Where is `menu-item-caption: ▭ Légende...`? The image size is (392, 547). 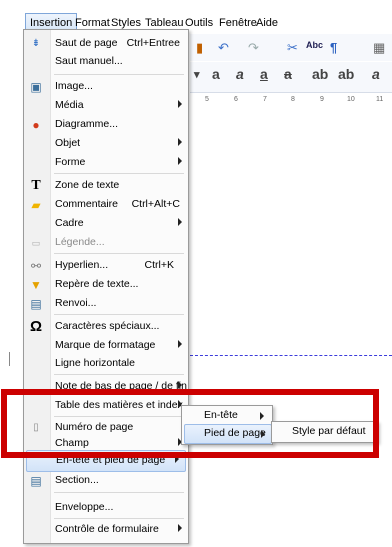 menu-item-caption: ▭ Légende... is located at coordinates (106, 243).